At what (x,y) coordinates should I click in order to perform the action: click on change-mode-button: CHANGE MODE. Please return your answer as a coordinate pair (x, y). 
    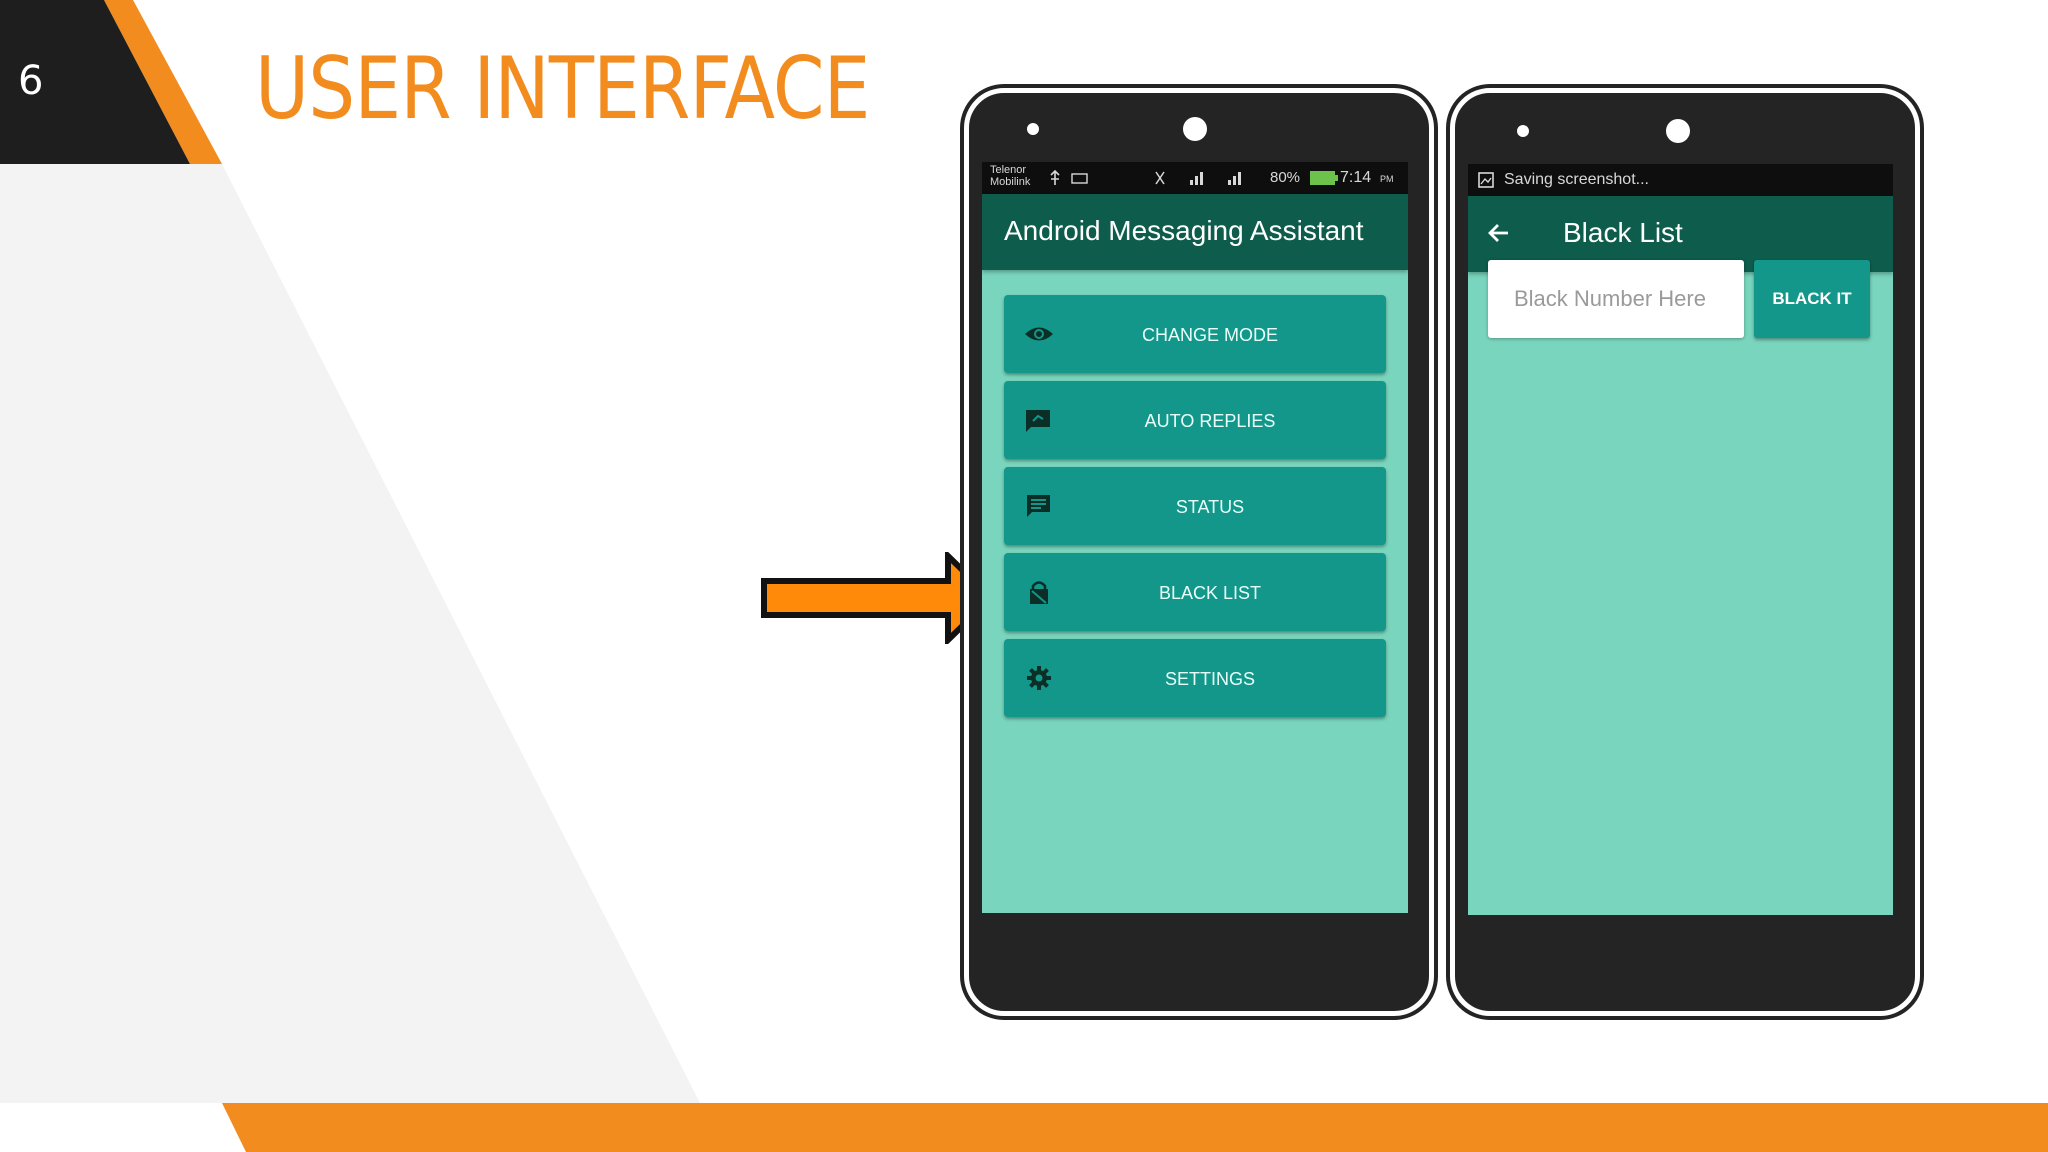
    Looking at the image, I should click on (1195, 334).